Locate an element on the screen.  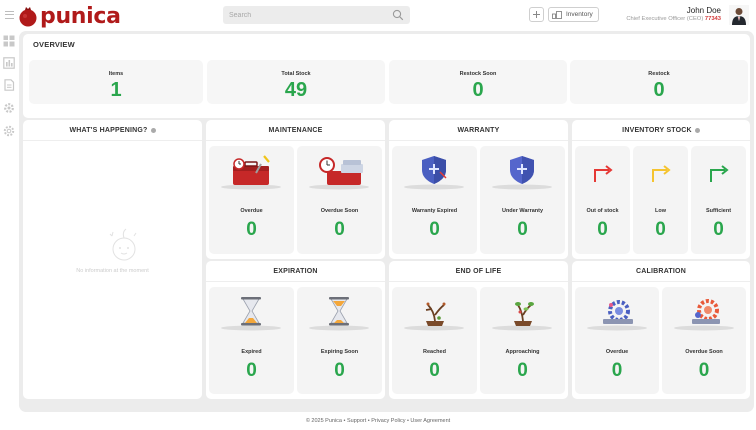
stat-value: 1 is located at coordinates (116, 90).